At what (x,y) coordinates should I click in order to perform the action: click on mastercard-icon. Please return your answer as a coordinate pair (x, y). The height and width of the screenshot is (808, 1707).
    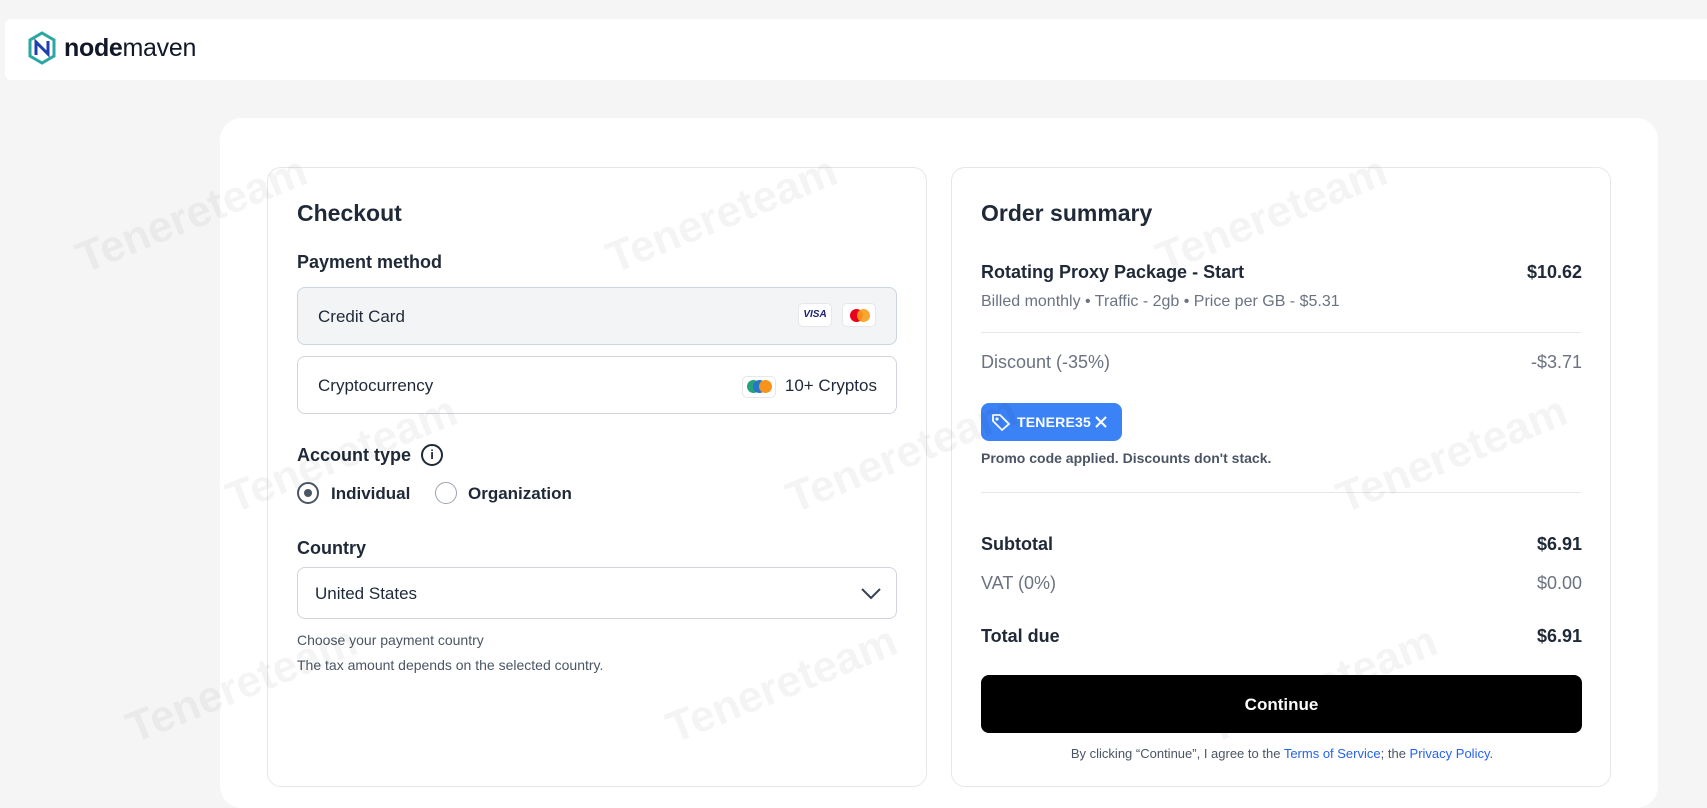
    Looking at the image, I should click on (859, 315).